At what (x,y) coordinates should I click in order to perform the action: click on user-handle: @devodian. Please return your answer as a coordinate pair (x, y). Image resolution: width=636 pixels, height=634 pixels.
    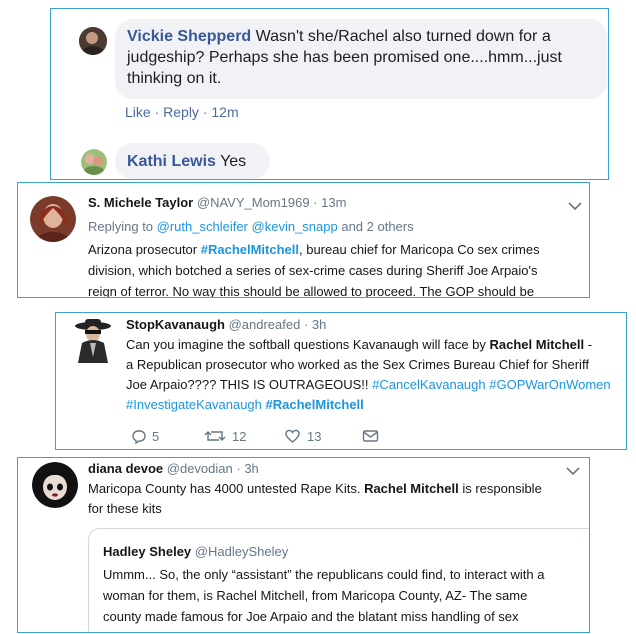
    Looking at the image, I should click on (200, 468).